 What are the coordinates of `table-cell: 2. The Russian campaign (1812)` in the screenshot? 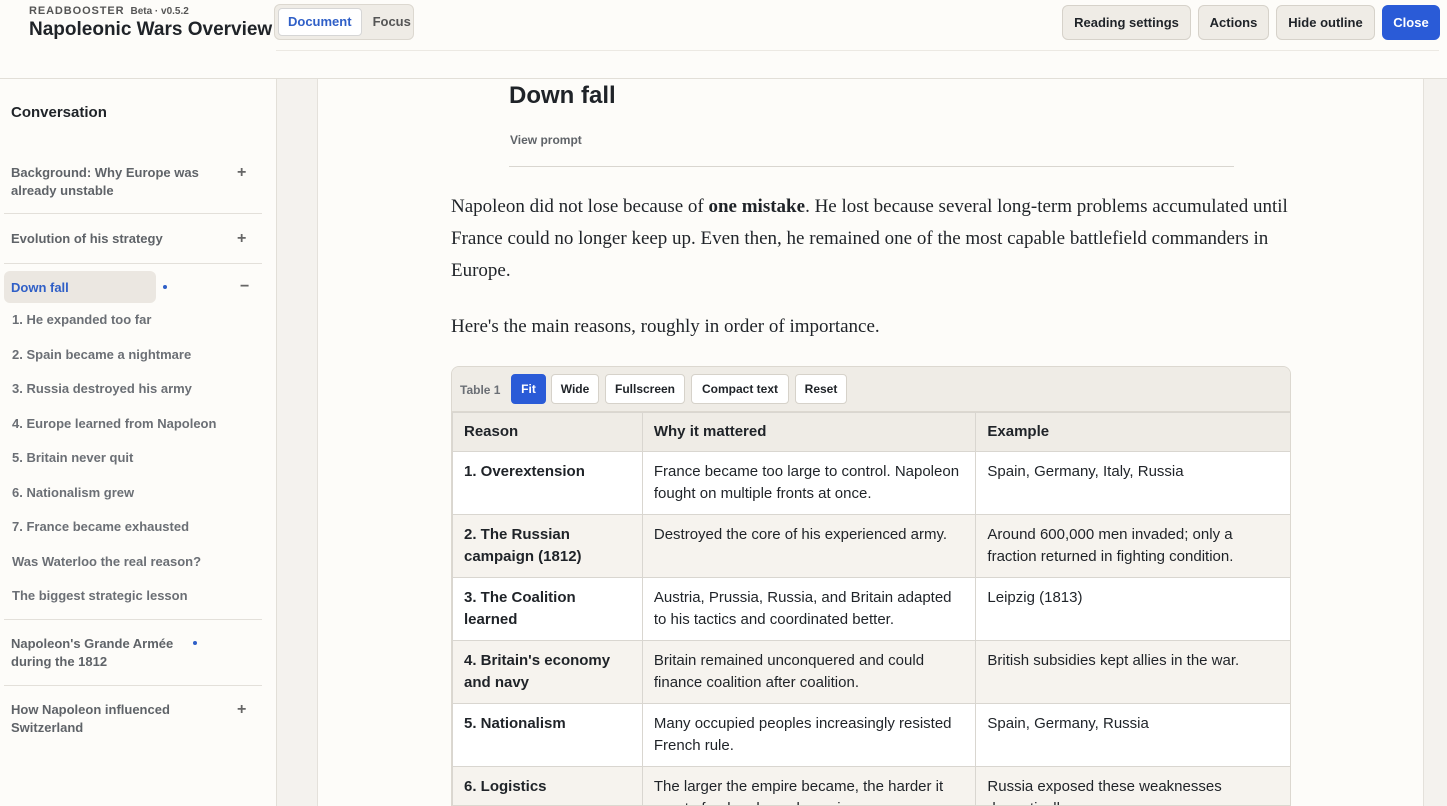 It's located at (547, 546).